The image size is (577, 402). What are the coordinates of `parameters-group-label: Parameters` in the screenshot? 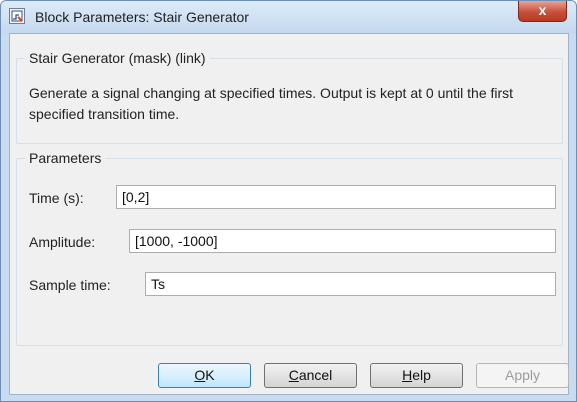 It's located at (65, 158).